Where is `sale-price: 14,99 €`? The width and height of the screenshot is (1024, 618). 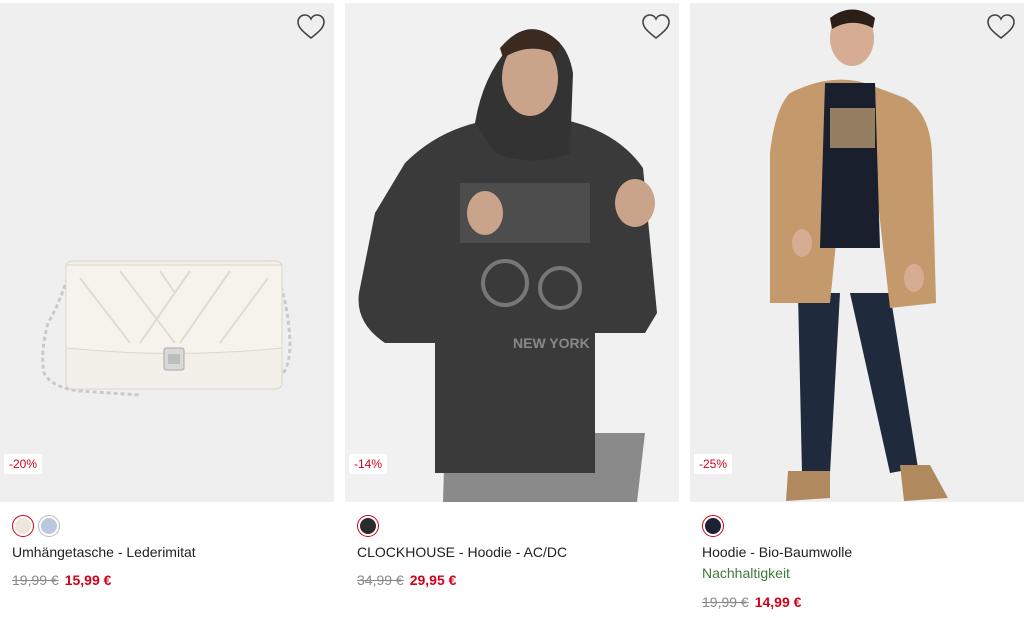 sale-price: 14,99 € is located at coordinates (778, 602).